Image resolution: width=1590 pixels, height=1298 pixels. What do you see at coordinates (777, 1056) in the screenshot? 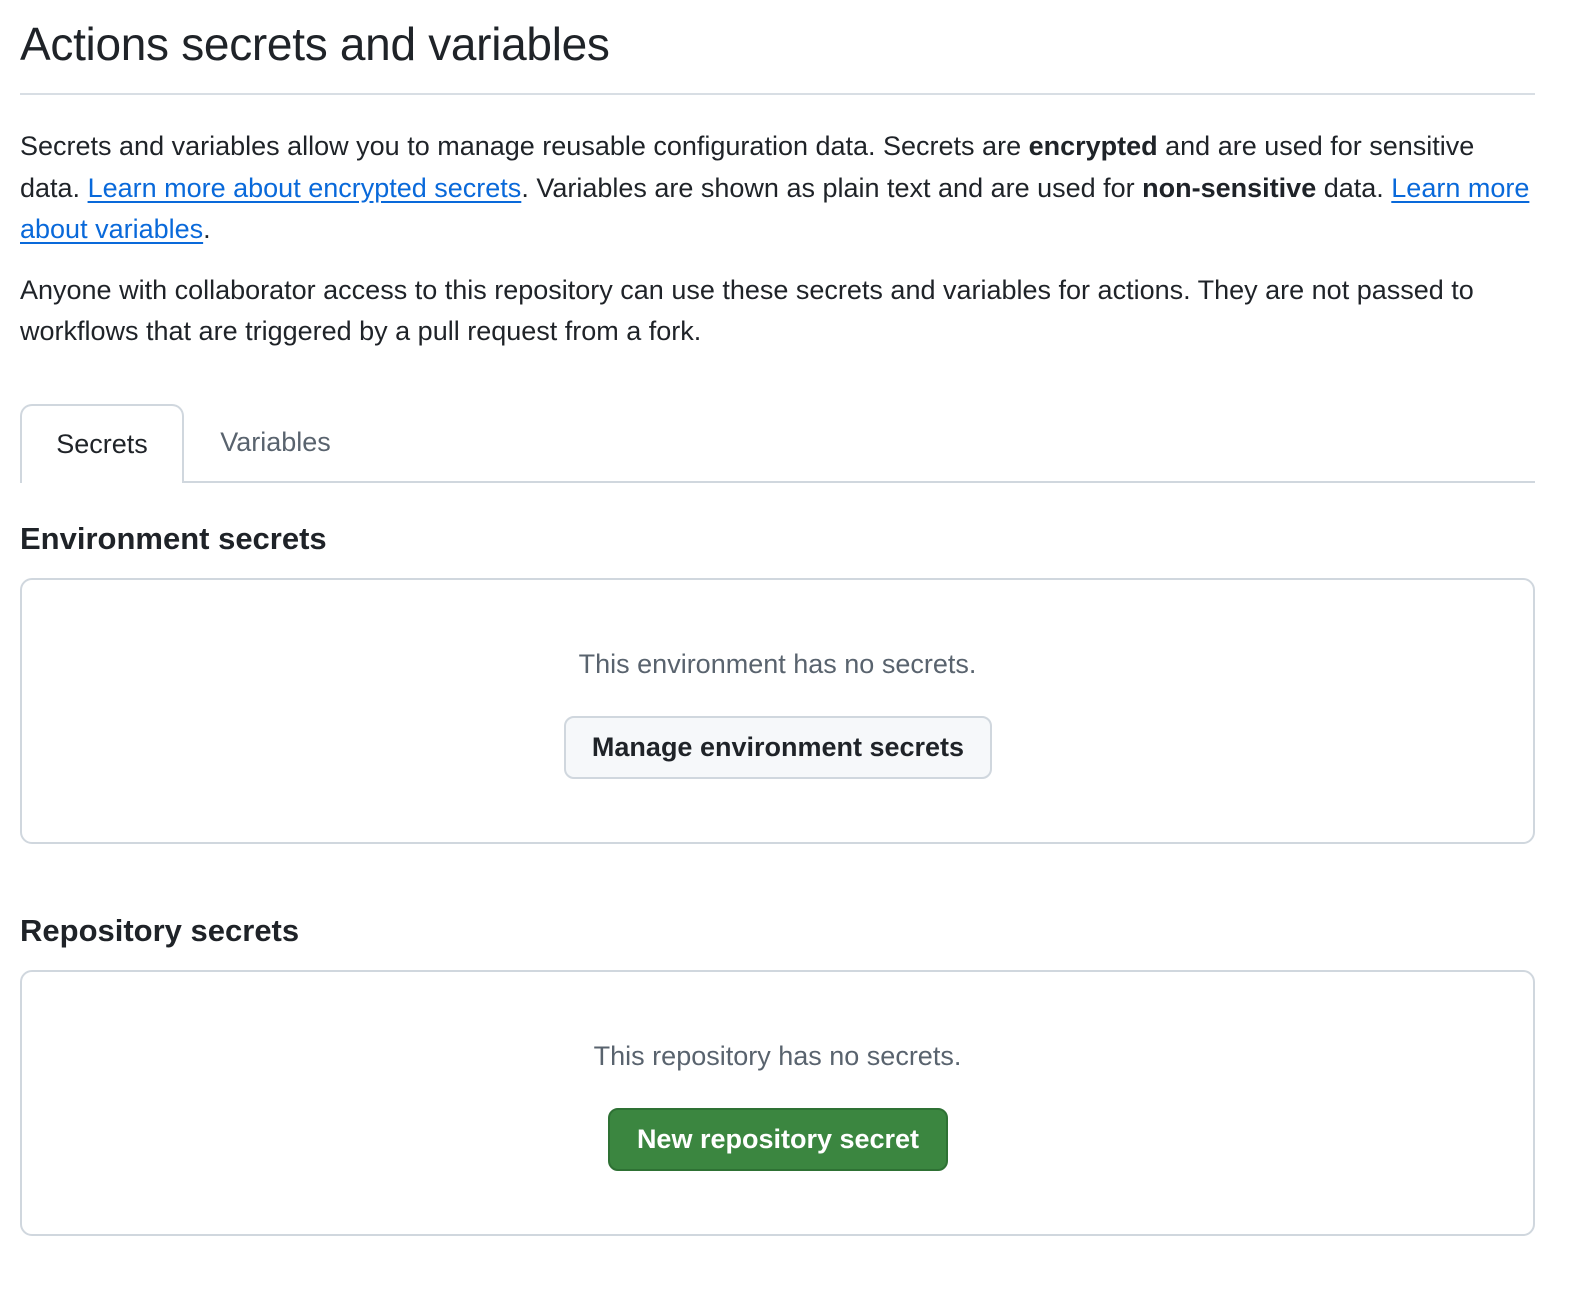
I see `repository-empty-message: This repository has no secrets.` at bounding box center [777, 1056].